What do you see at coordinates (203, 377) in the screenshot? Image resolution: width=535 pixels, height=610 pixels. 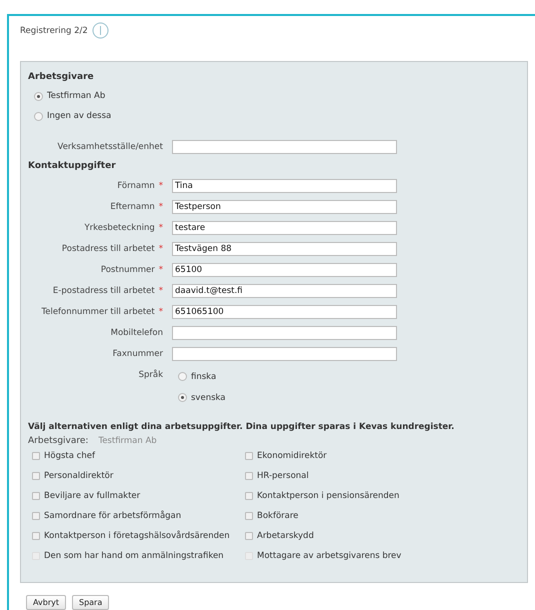 I see `radio-label: finska` at bounding box center [203, 377].